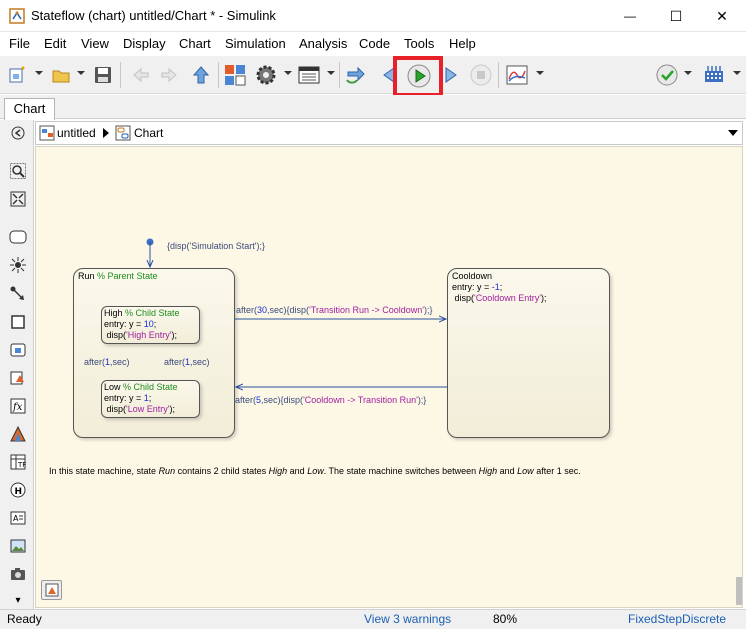 This screenshot has height=629, width=746. What do you see at coordinates (141, 75) in the screenshot?
I see `back-button` at bounding box center [141, 75].